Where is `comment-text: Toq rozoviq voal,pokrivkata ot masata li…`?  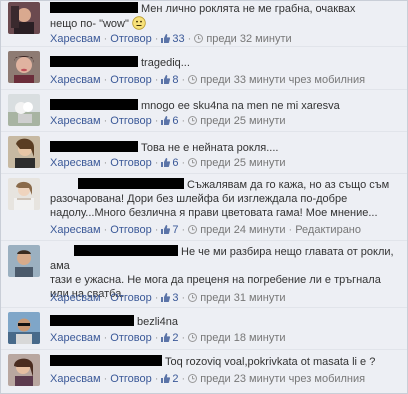 comment-text: Toq rozoviq voal,pokrivkata ot masata li… is located at coordinates (225, 362).